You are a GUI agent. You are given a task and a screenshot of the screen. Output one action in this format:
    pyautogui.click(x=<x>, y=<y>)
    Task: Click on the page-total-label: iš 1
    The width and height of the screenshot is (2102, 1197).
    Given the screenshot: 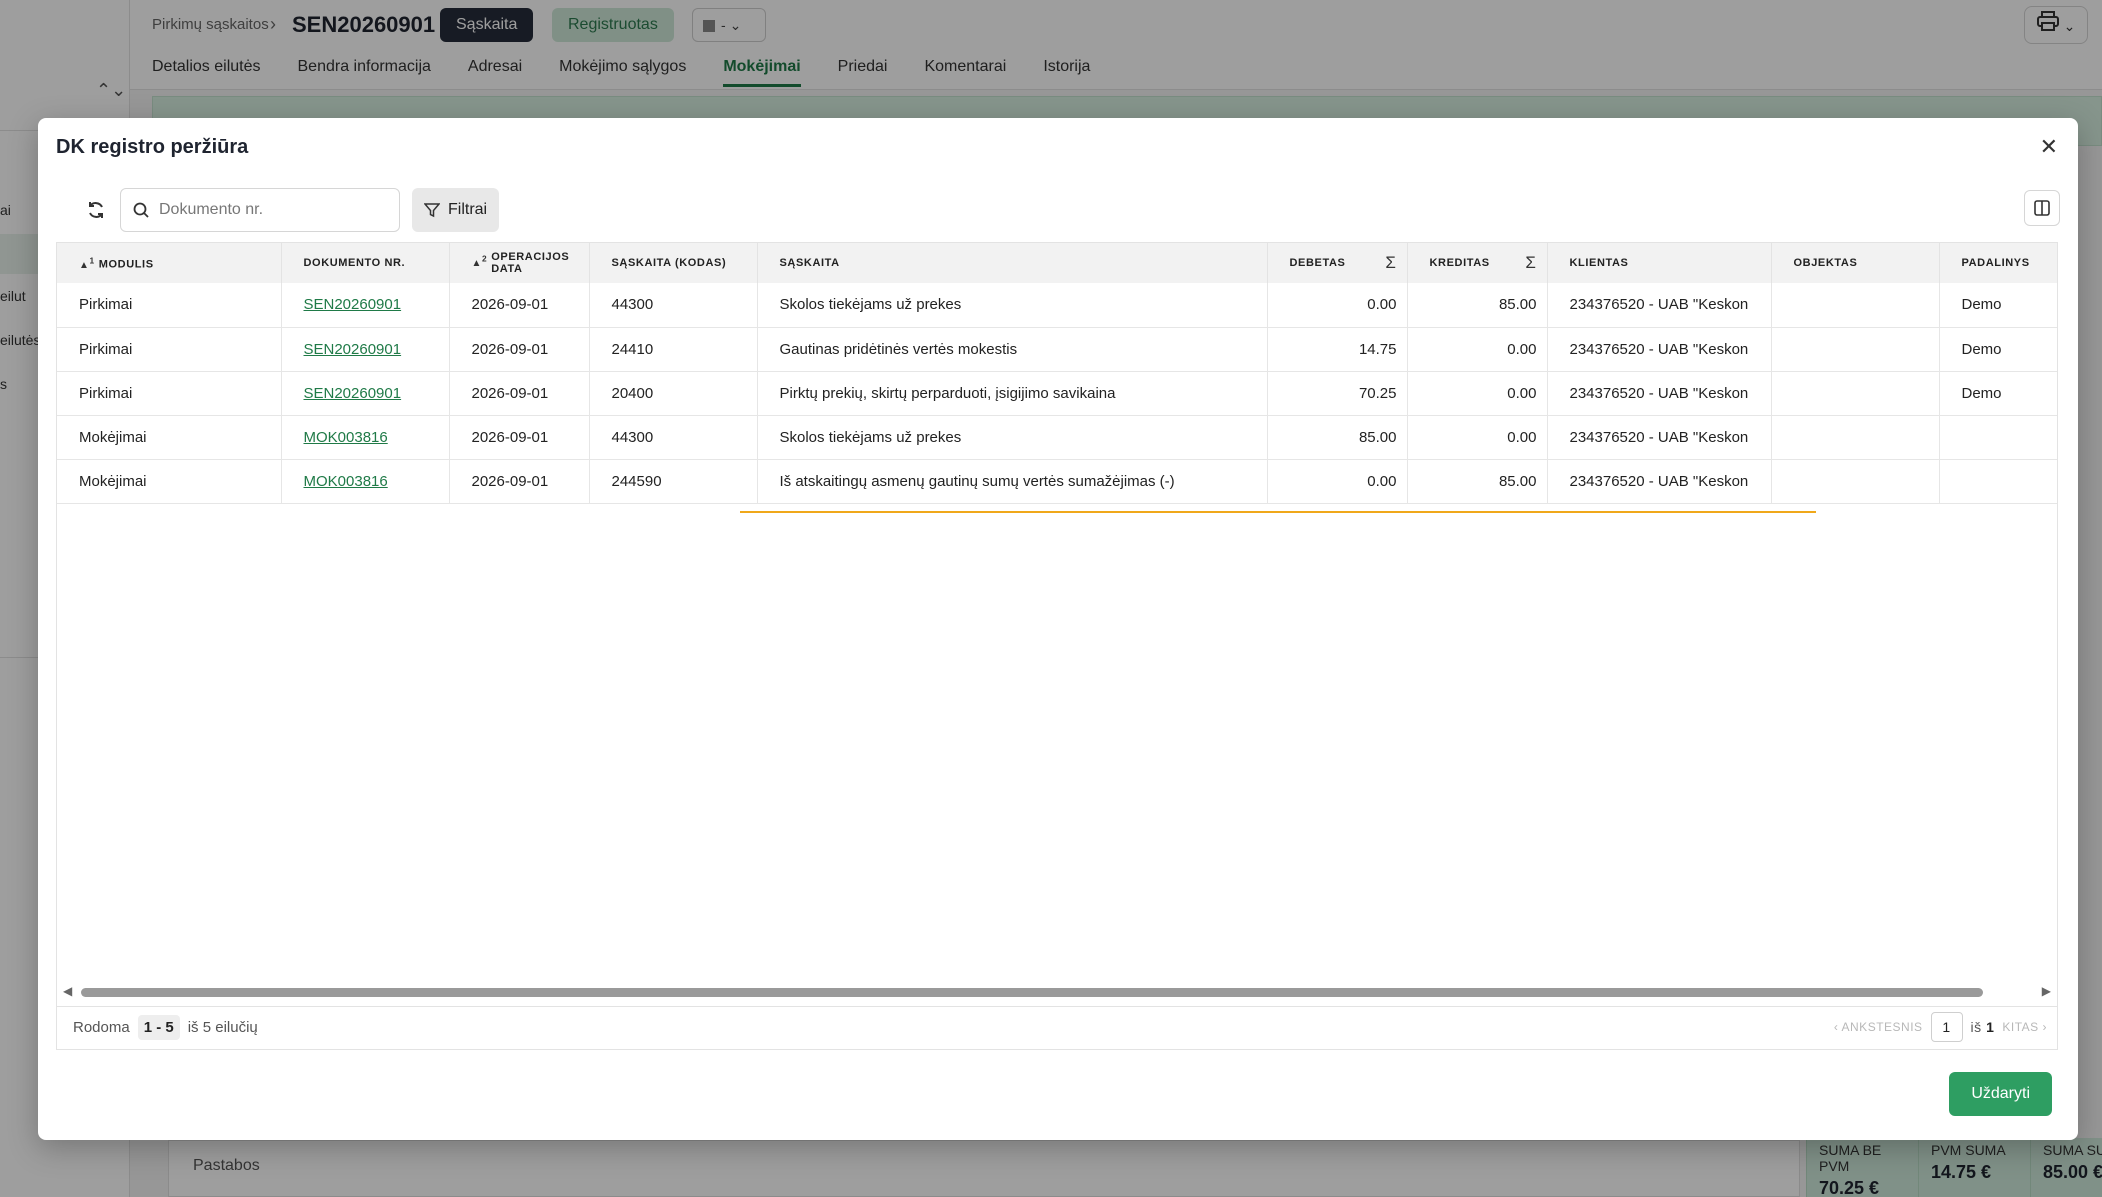 What is the action you would take?
    pyautogui.click(x=1982, y=1027)
    